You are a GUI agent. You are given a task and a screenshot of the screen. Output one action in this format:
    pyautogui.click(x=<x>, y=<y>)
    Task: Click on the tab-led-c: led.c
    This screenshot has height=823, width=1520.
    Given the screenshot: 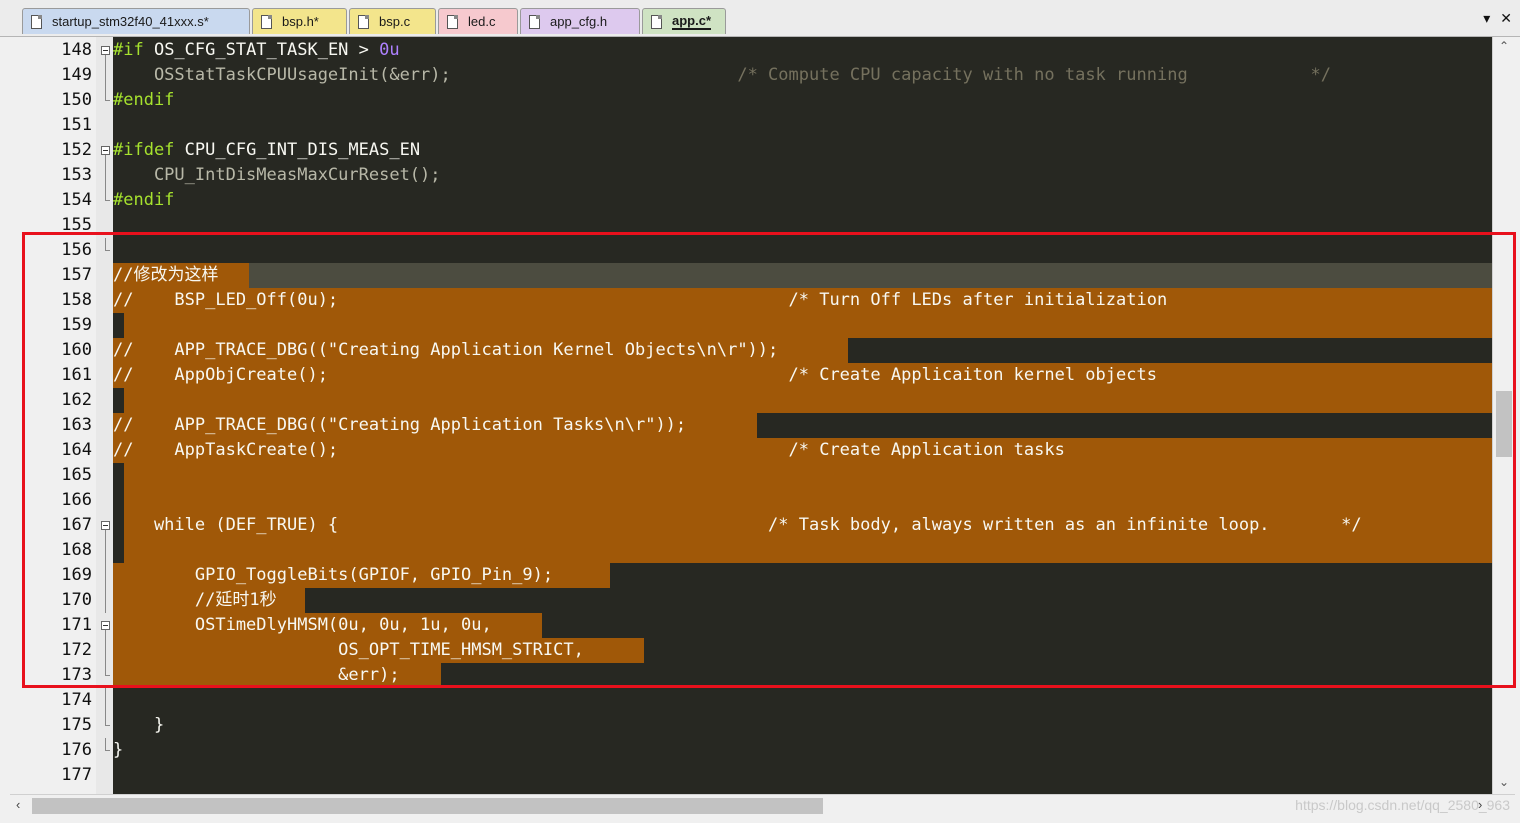 What is the action you would take?
    pyautogui.click(x=478, y=21)
    